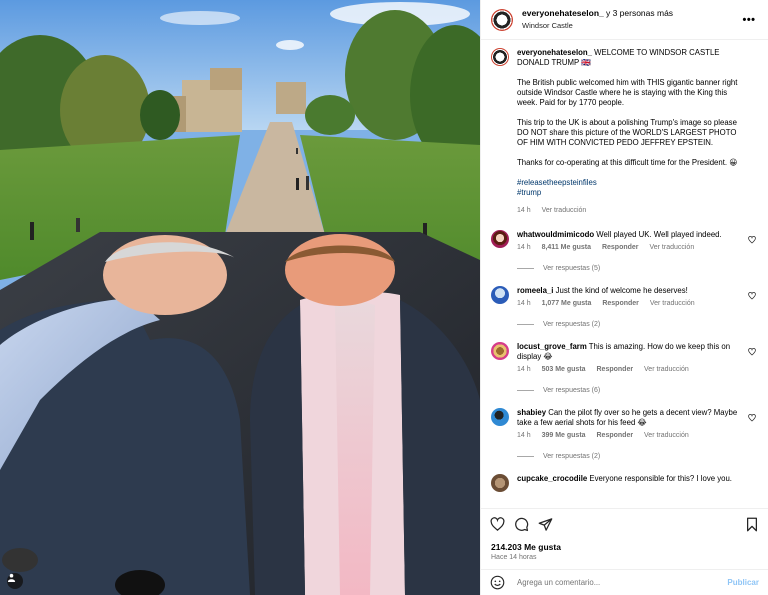  Describe the element at coordinates (752, 524) in the screenshot. I see `bookmark-icon` at that location.